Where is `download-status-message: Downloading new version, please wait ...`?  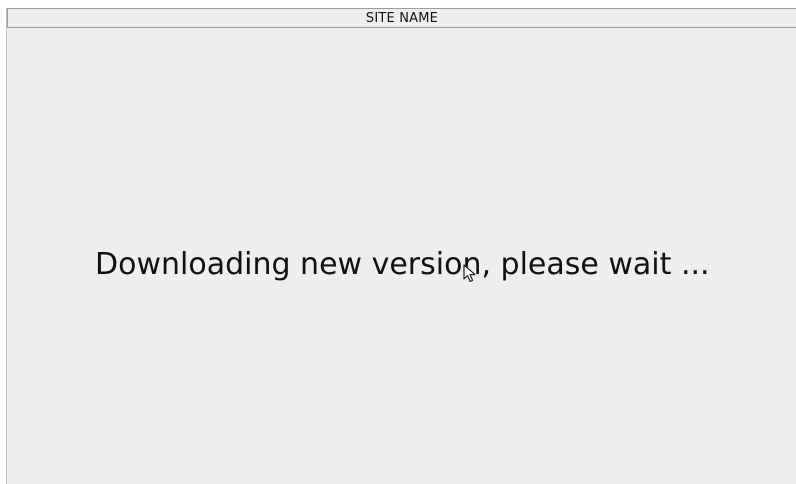 download-status-message: Downloading new version, please wait ... is located at coordinates (402, 264).